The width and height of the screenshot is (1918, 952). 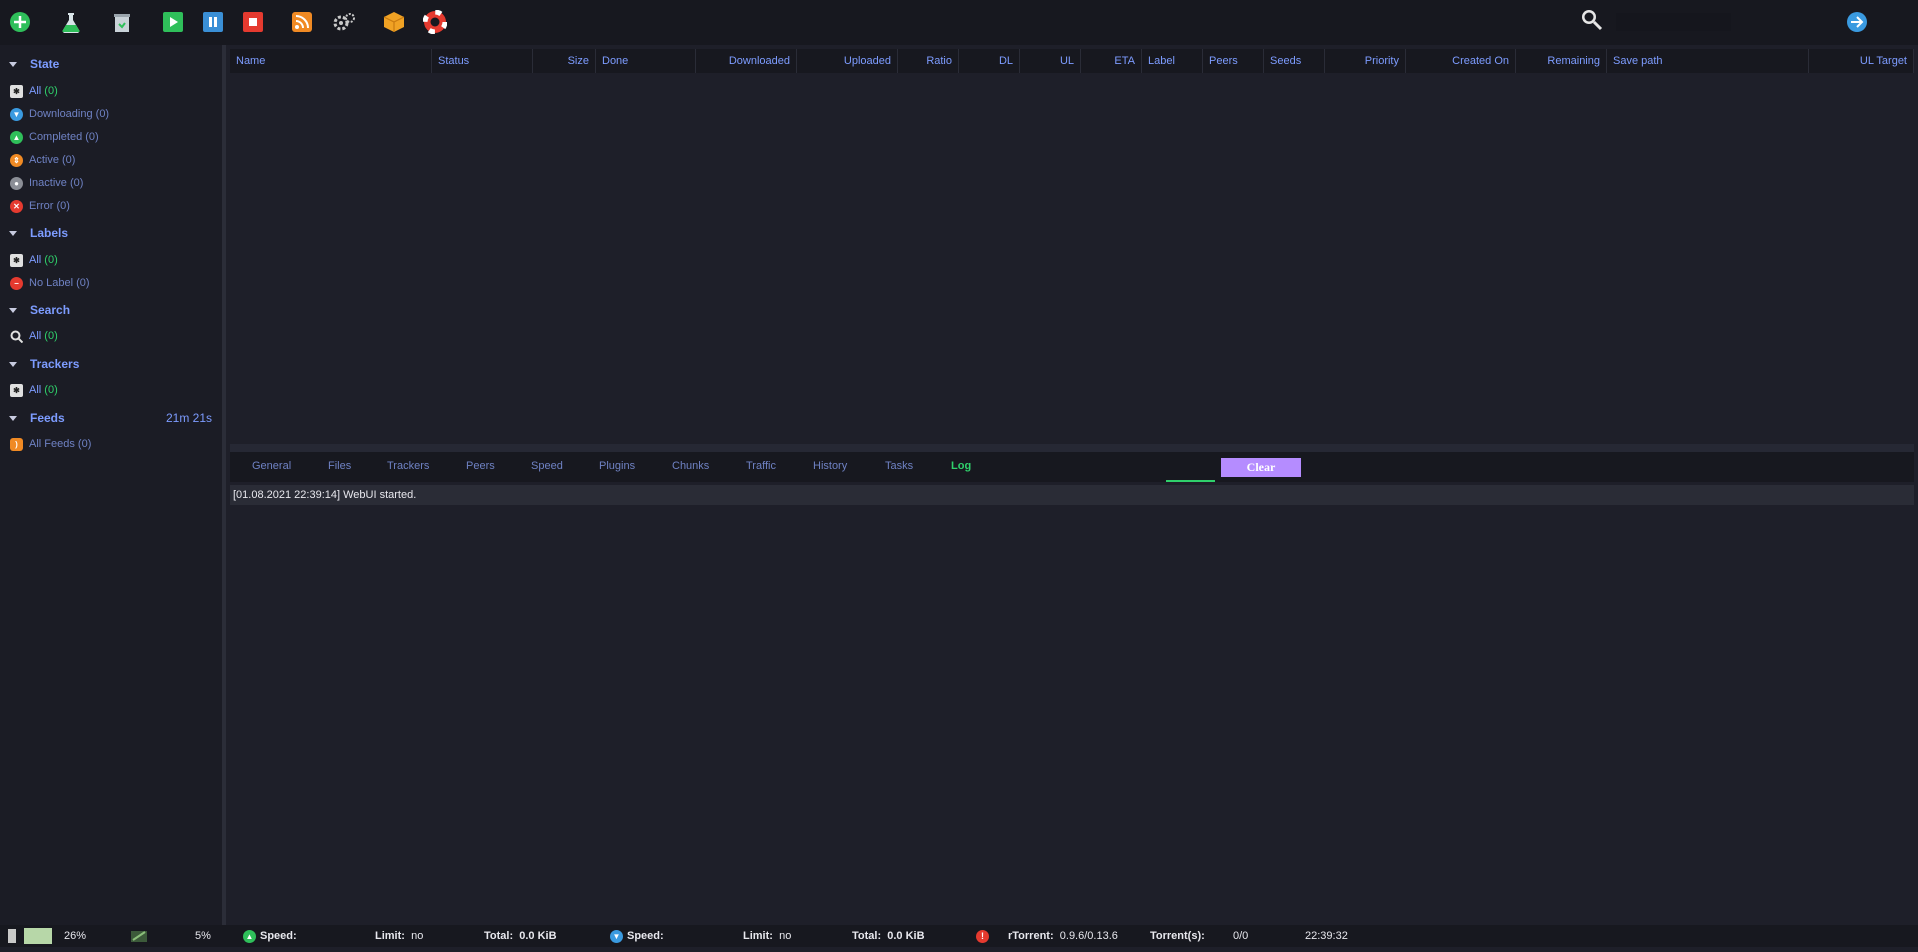 I want to click on column-ul-target: UL Target, so click(x=1861, y=61).